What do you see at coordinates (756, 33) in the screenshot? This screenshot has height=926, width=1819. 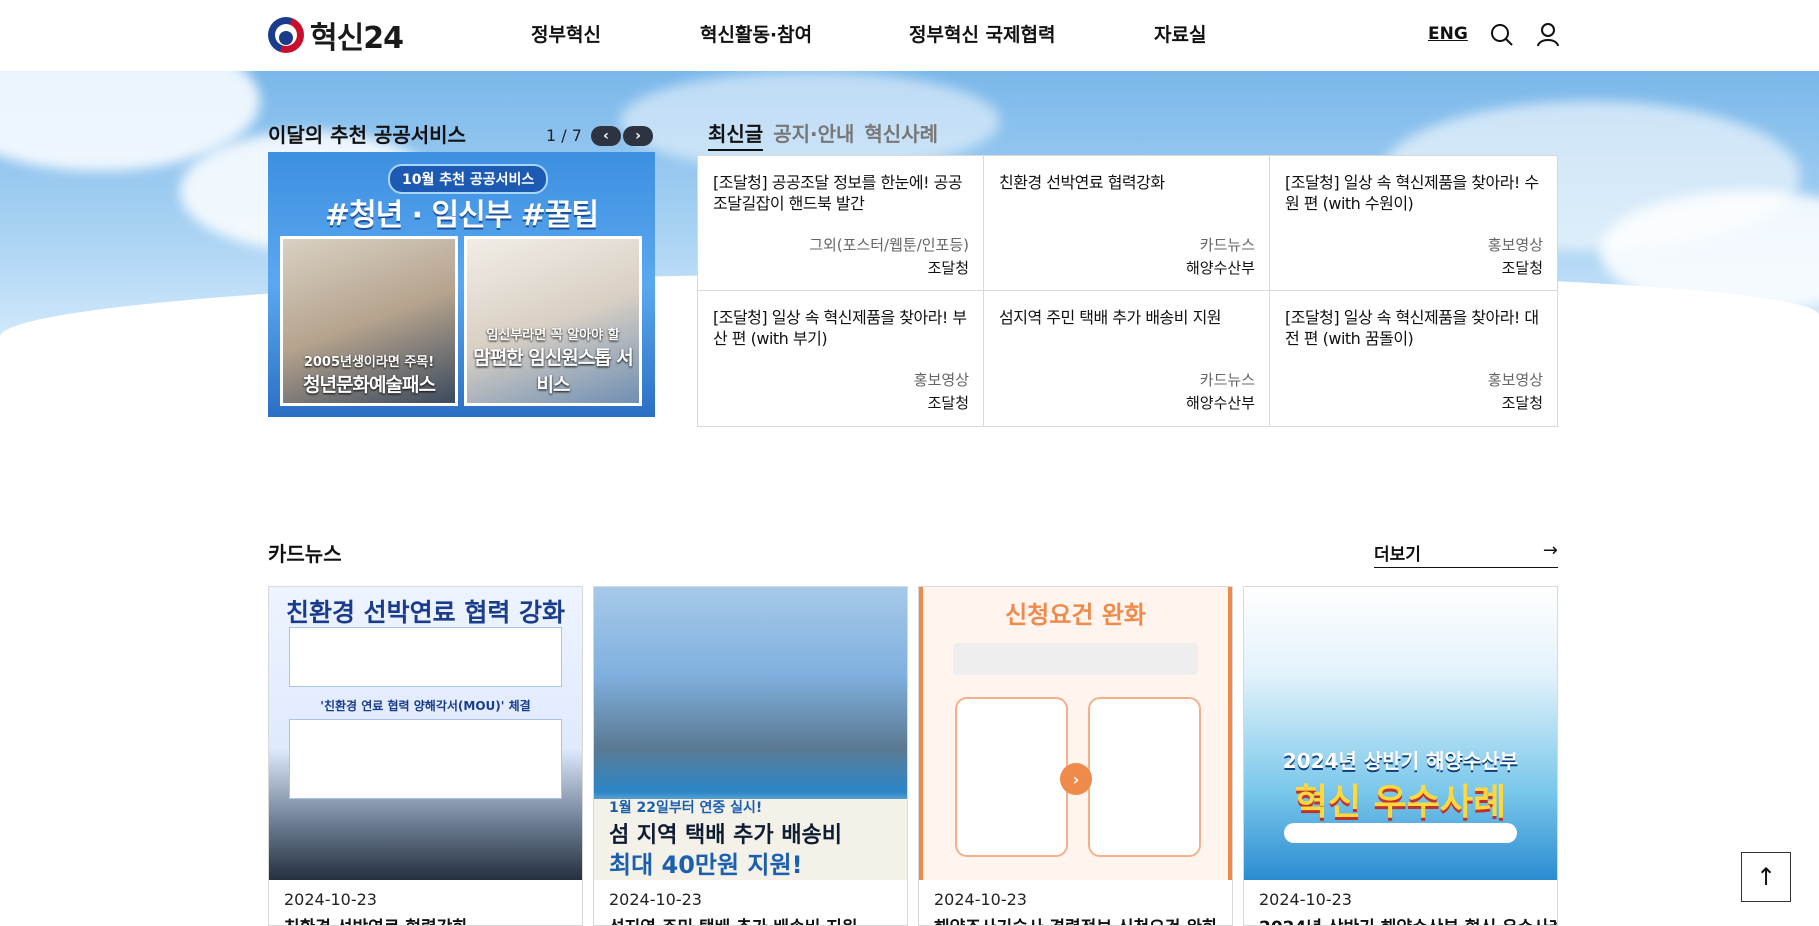 I see `nav-item-innovation-activity: 혁신활동·참여` at bounding box center [756, 33].